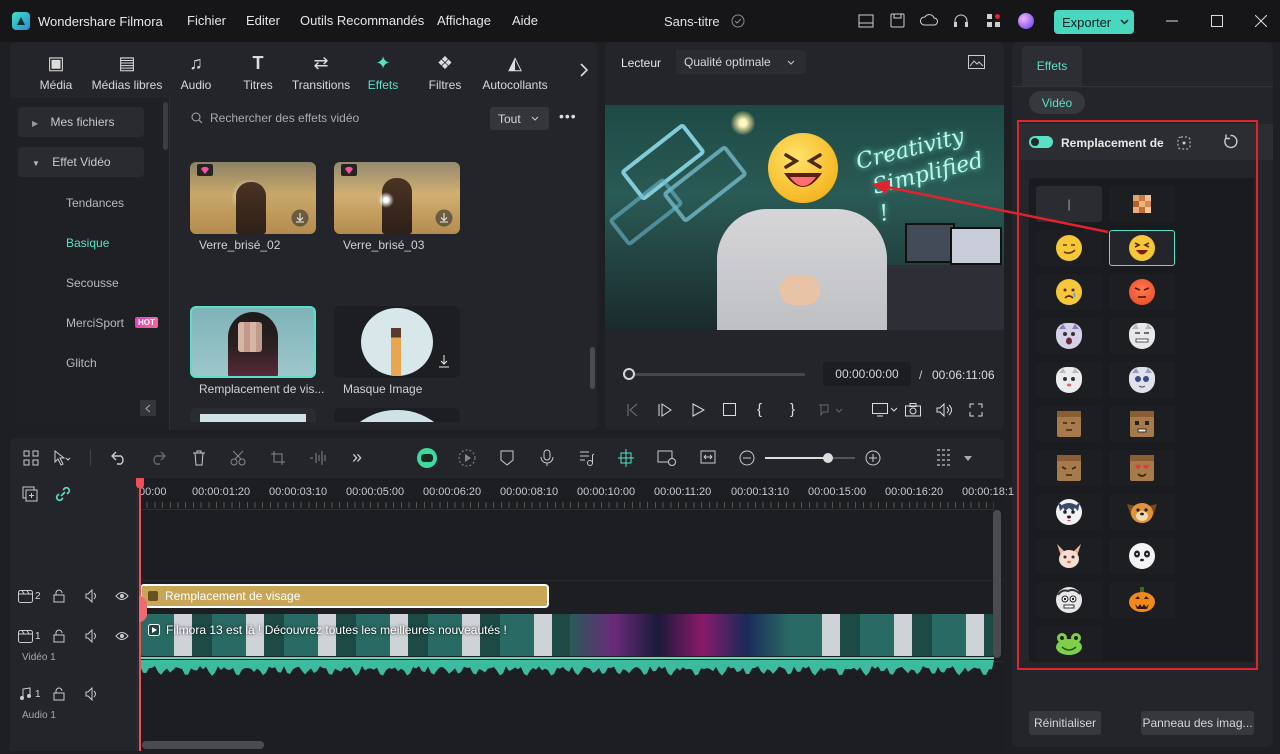  I want to click on tab-filters: ❖ Filtres, so click(445, 72).